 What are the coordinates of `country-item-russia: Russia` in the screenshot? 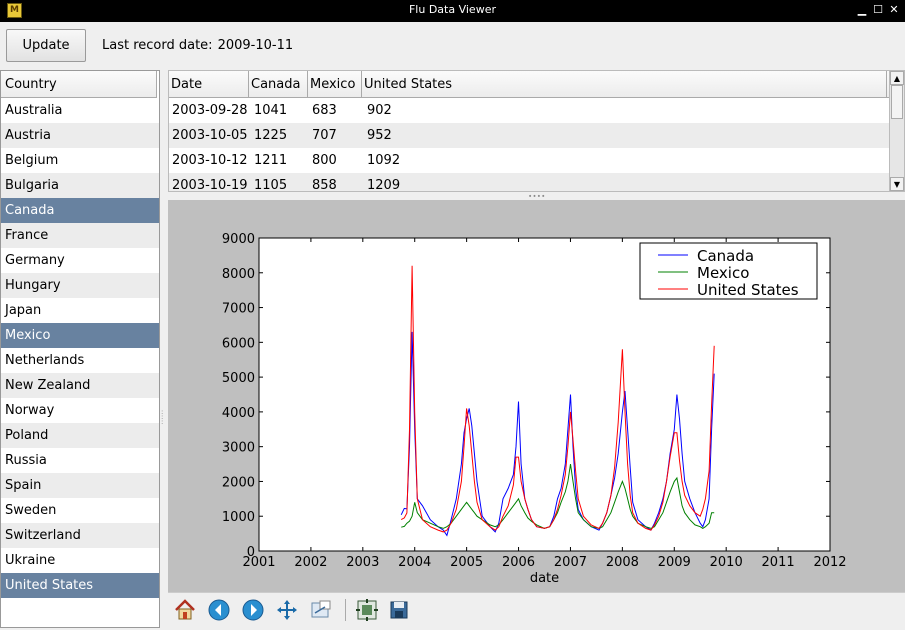 It's located at (80, 460).